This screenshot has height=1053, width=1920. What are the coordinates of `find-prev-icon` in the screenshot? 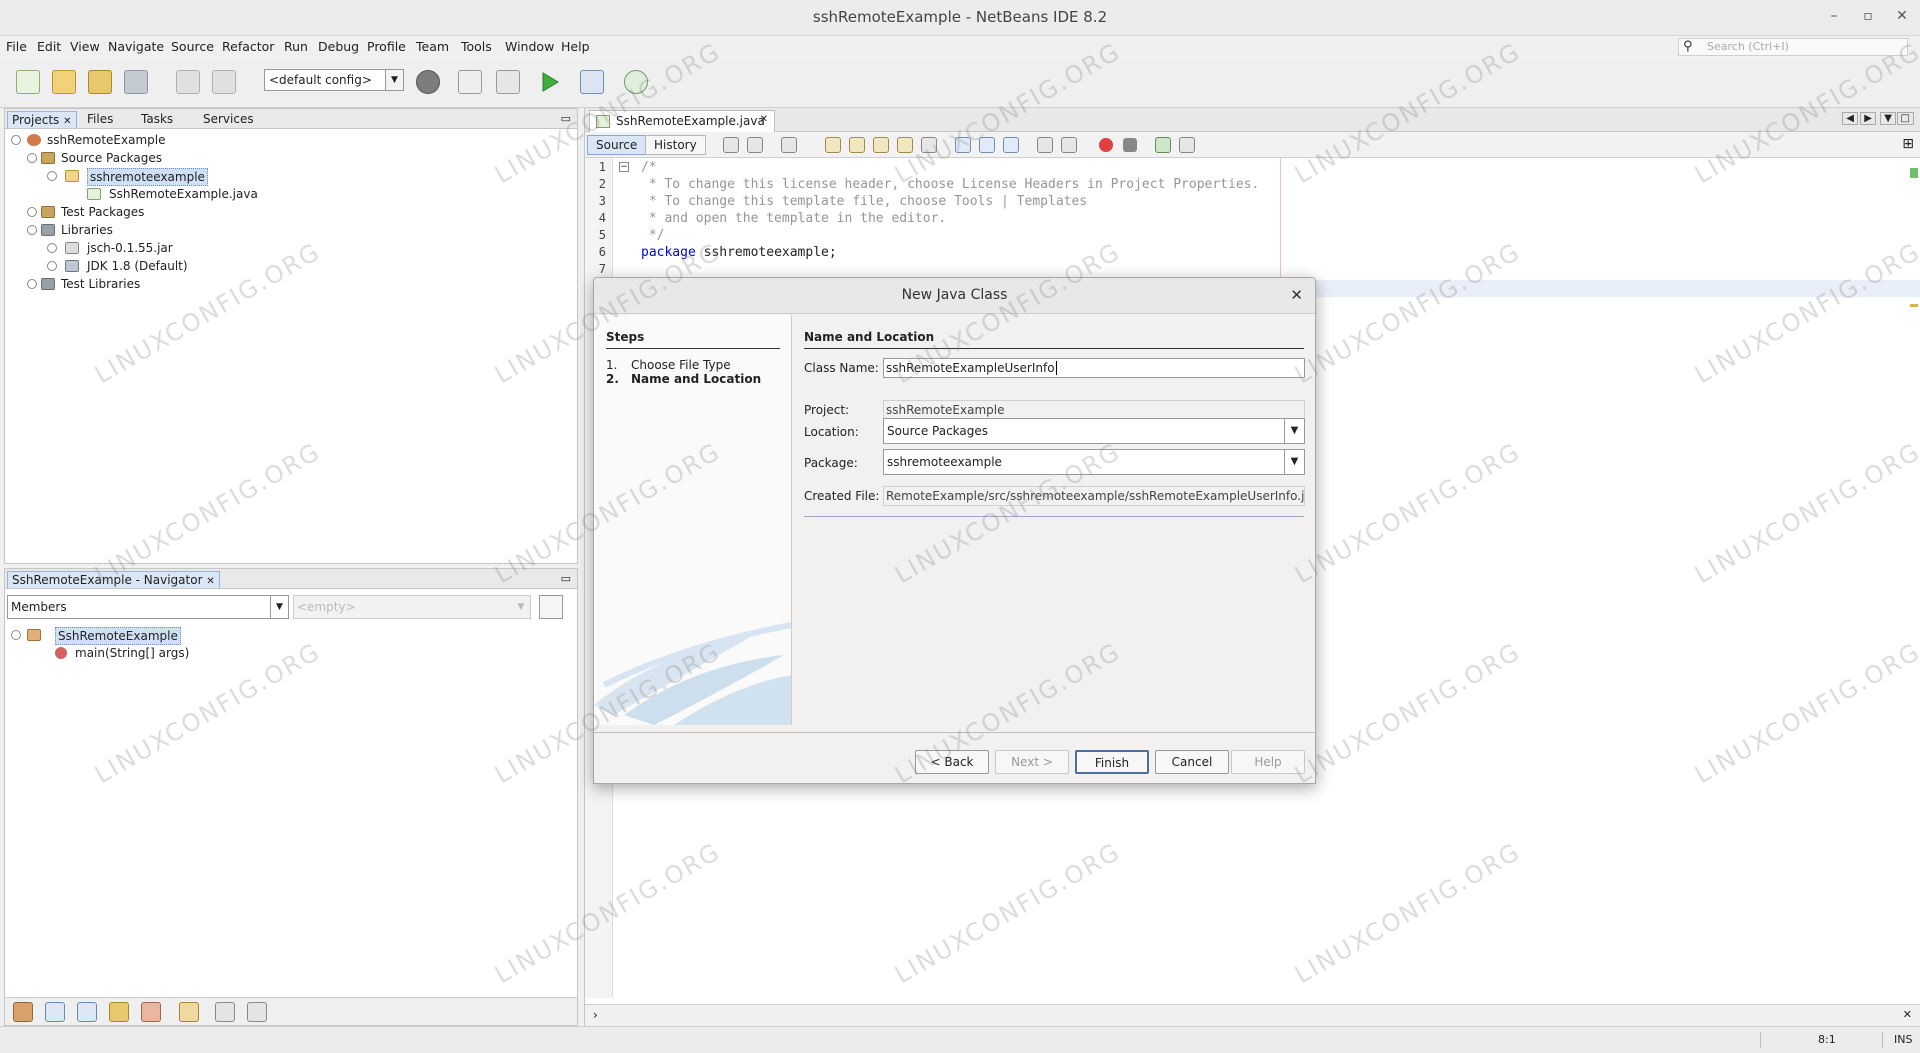 It's located at (857, 145).